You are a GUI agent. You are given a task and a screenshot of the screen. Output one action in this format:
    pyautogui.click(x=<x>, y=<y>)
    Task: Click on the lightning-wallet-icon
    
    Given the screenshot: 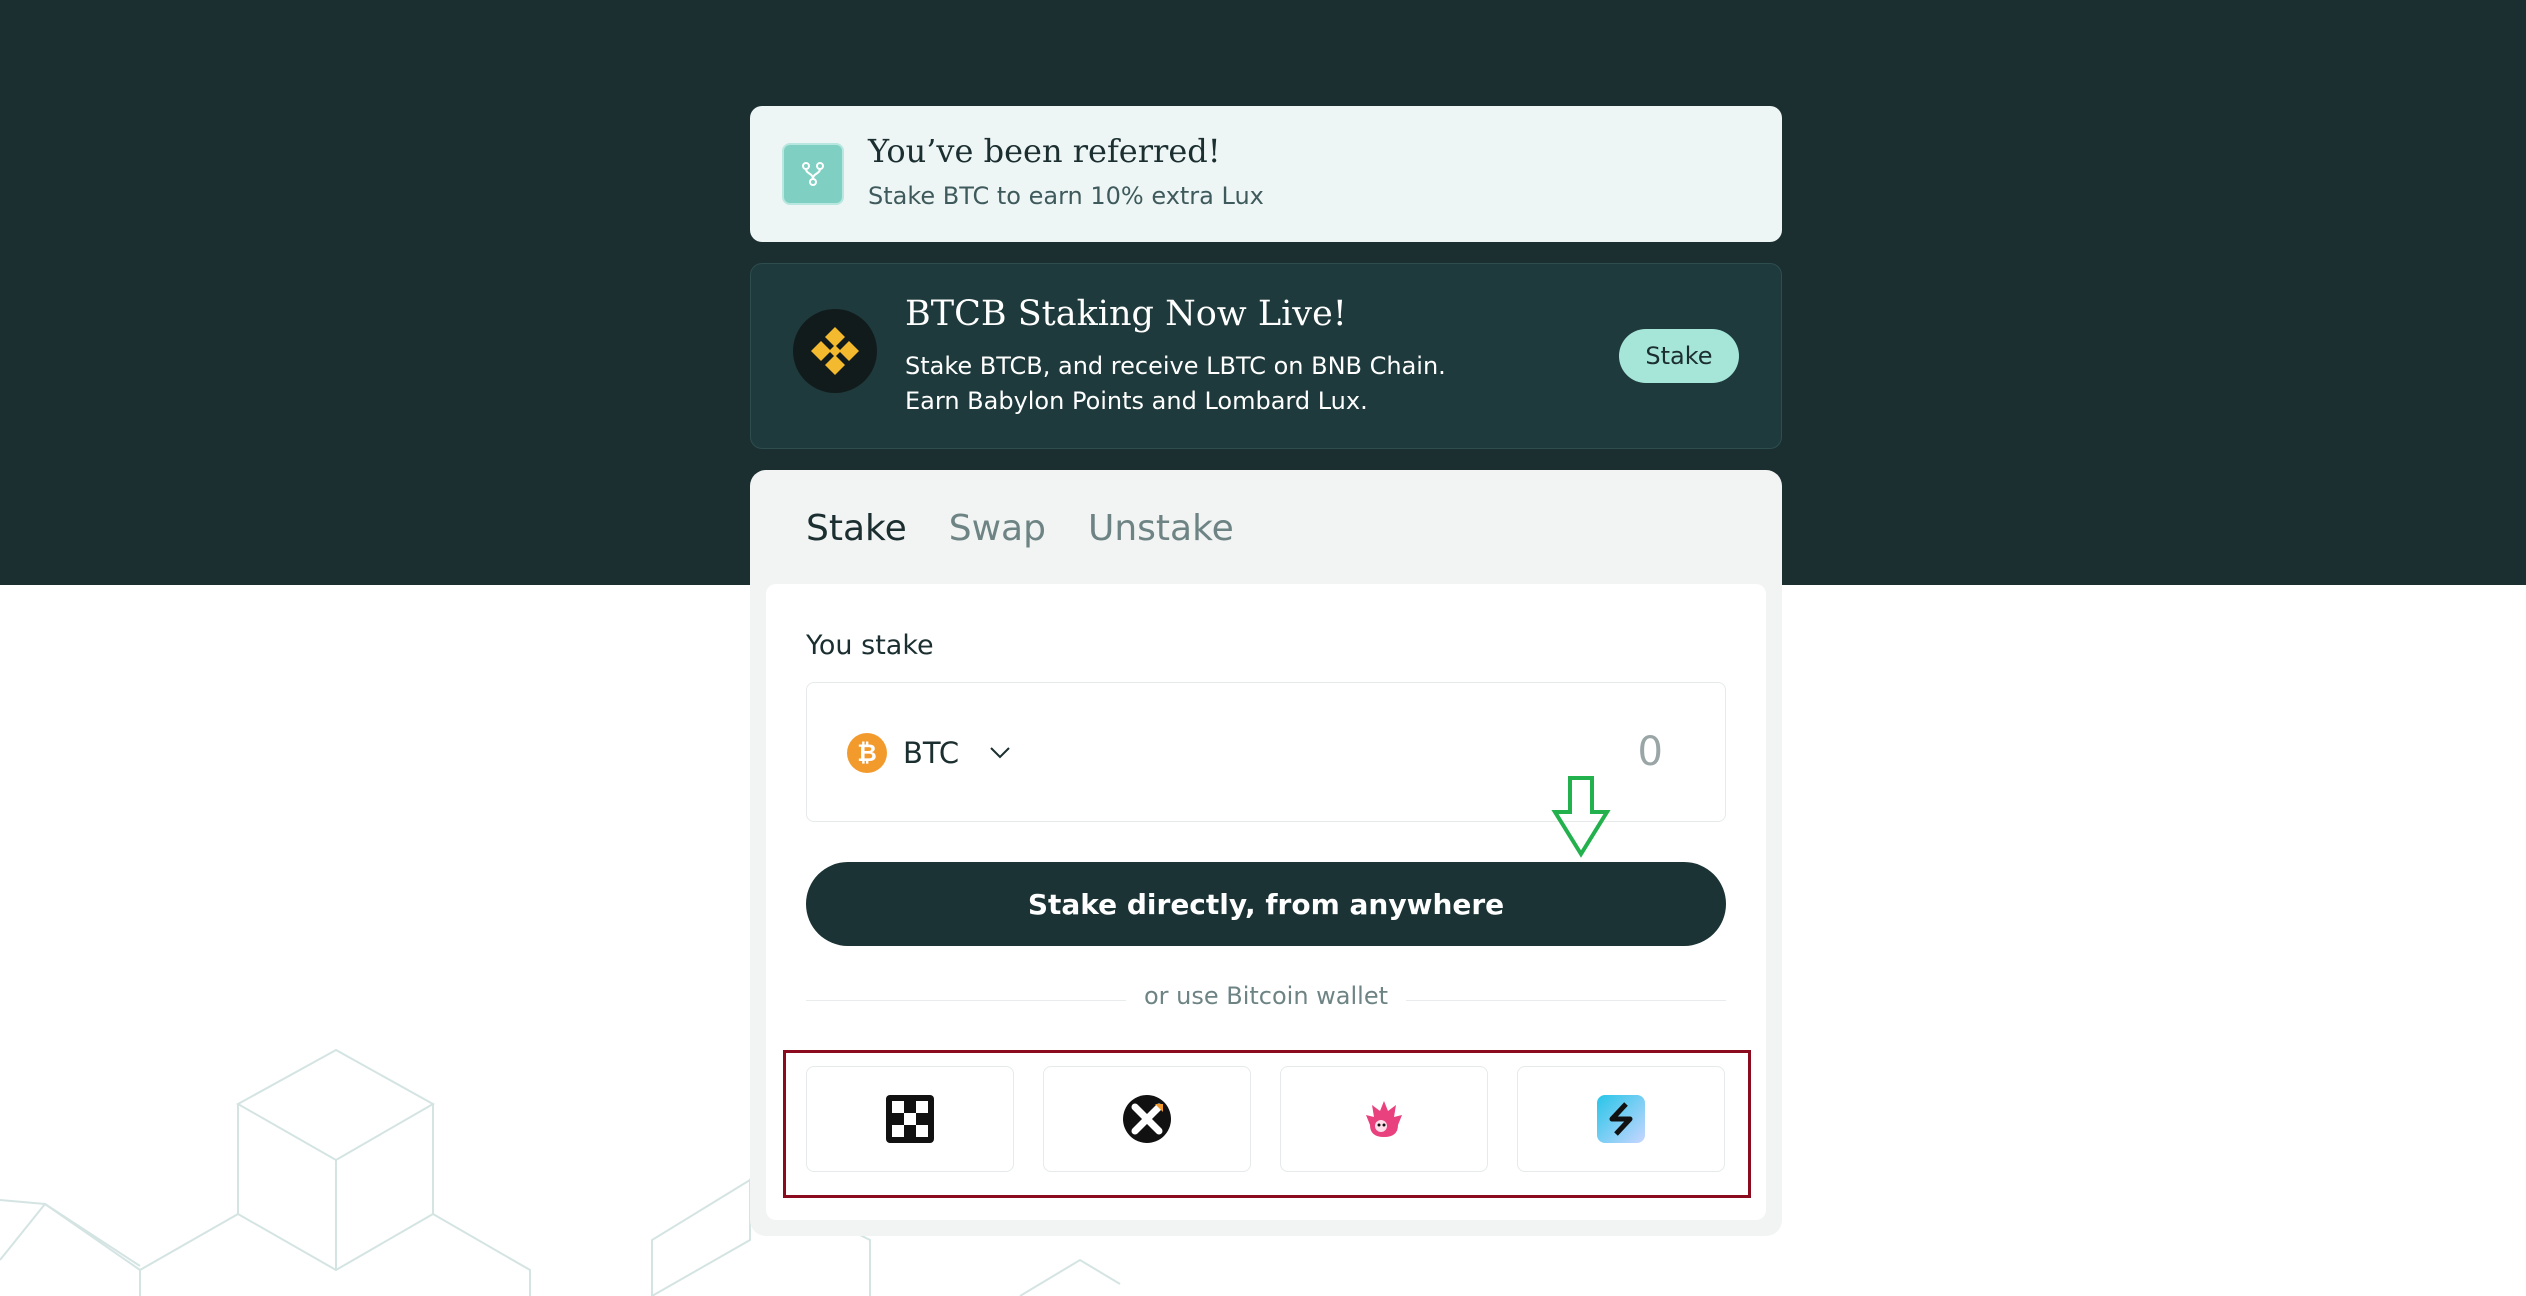 What is the action you would take?
    pyautogui.click(x=1621, y=1119)
    